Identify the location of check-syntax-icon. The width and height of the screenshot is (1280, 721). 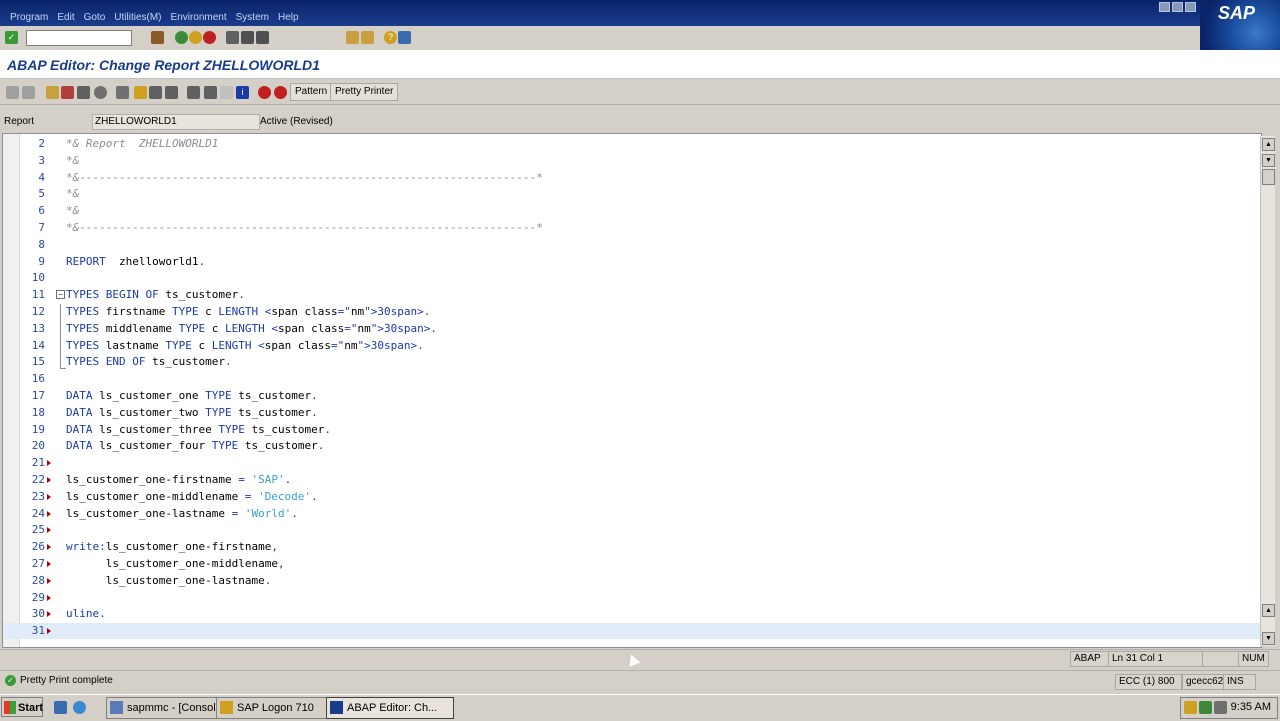
(67, 92).